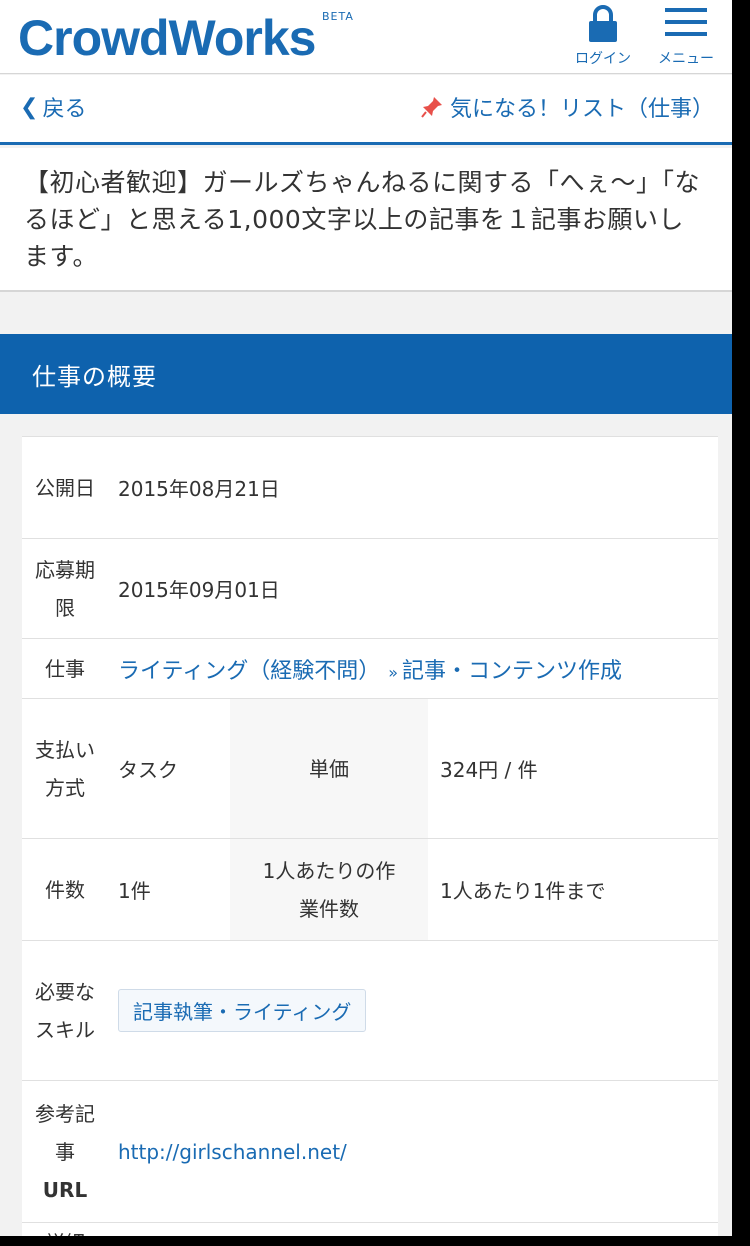 This screenshot has height=1246, width=750. Describe the element at coordinates (413, 1152) in the screenshot. I see `ref-url-cell: http://girlschannel.net/` at that location.